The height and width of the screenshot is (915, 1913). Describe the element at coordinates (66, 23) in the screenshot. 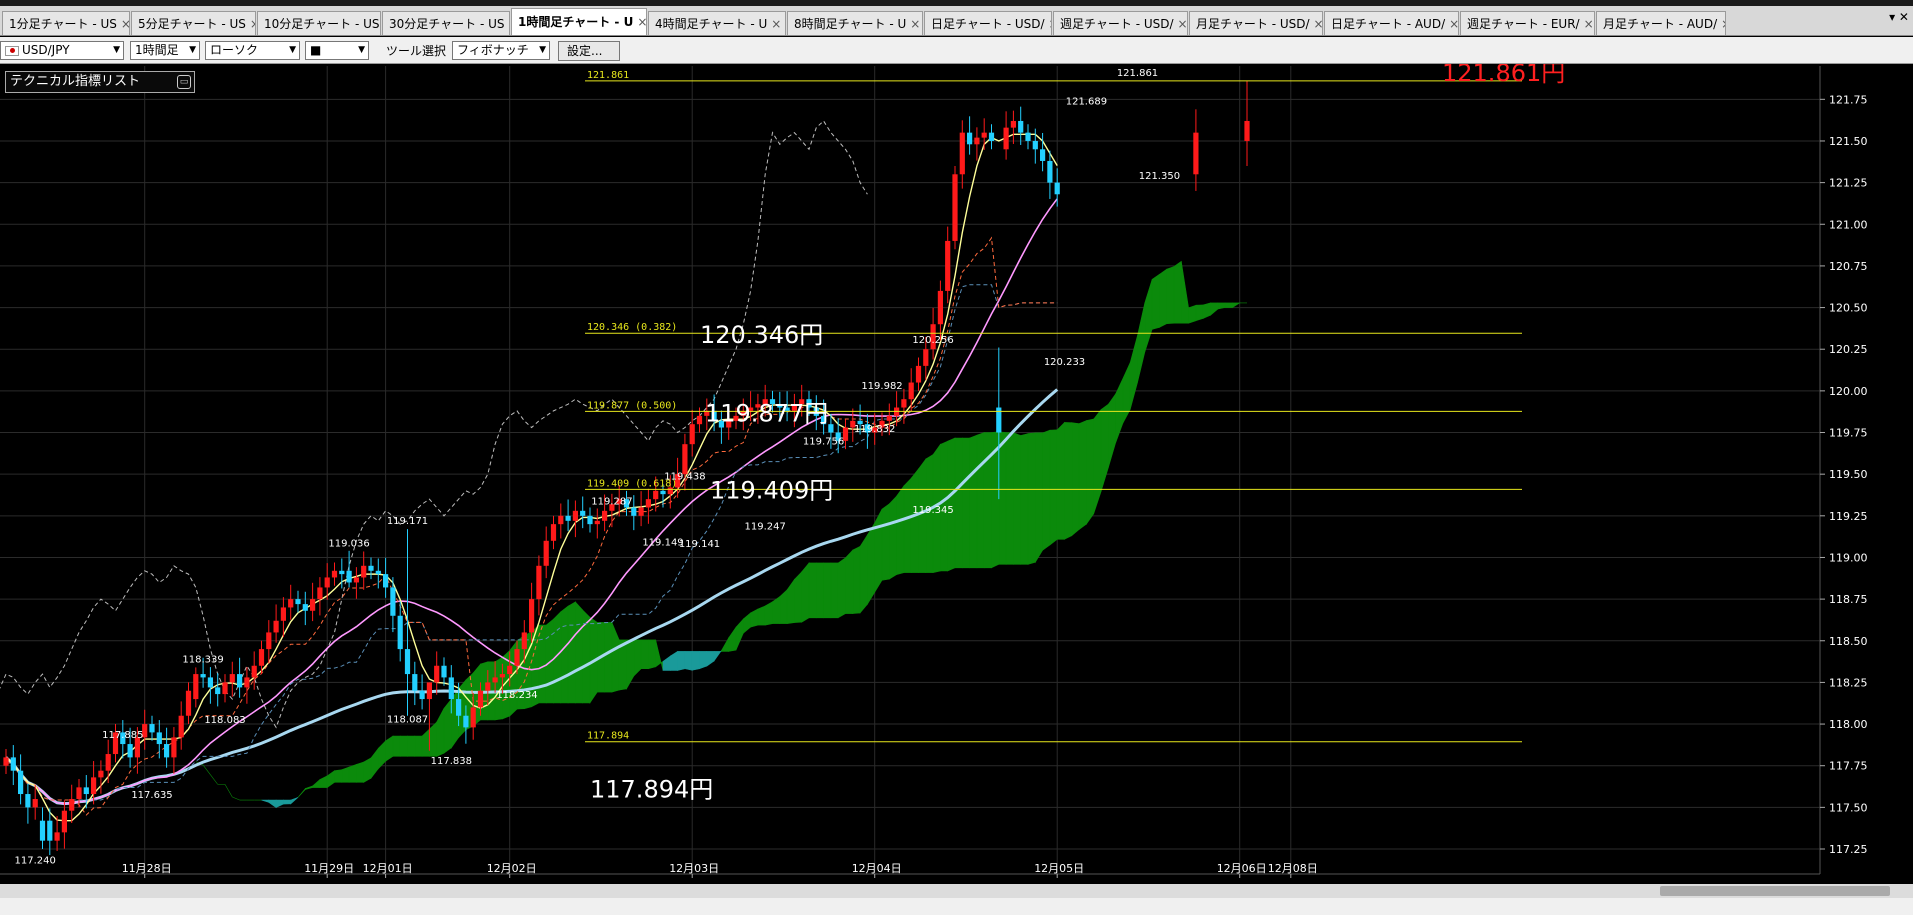

I see `tab-1: 1分足チャート - US ×` at that location.